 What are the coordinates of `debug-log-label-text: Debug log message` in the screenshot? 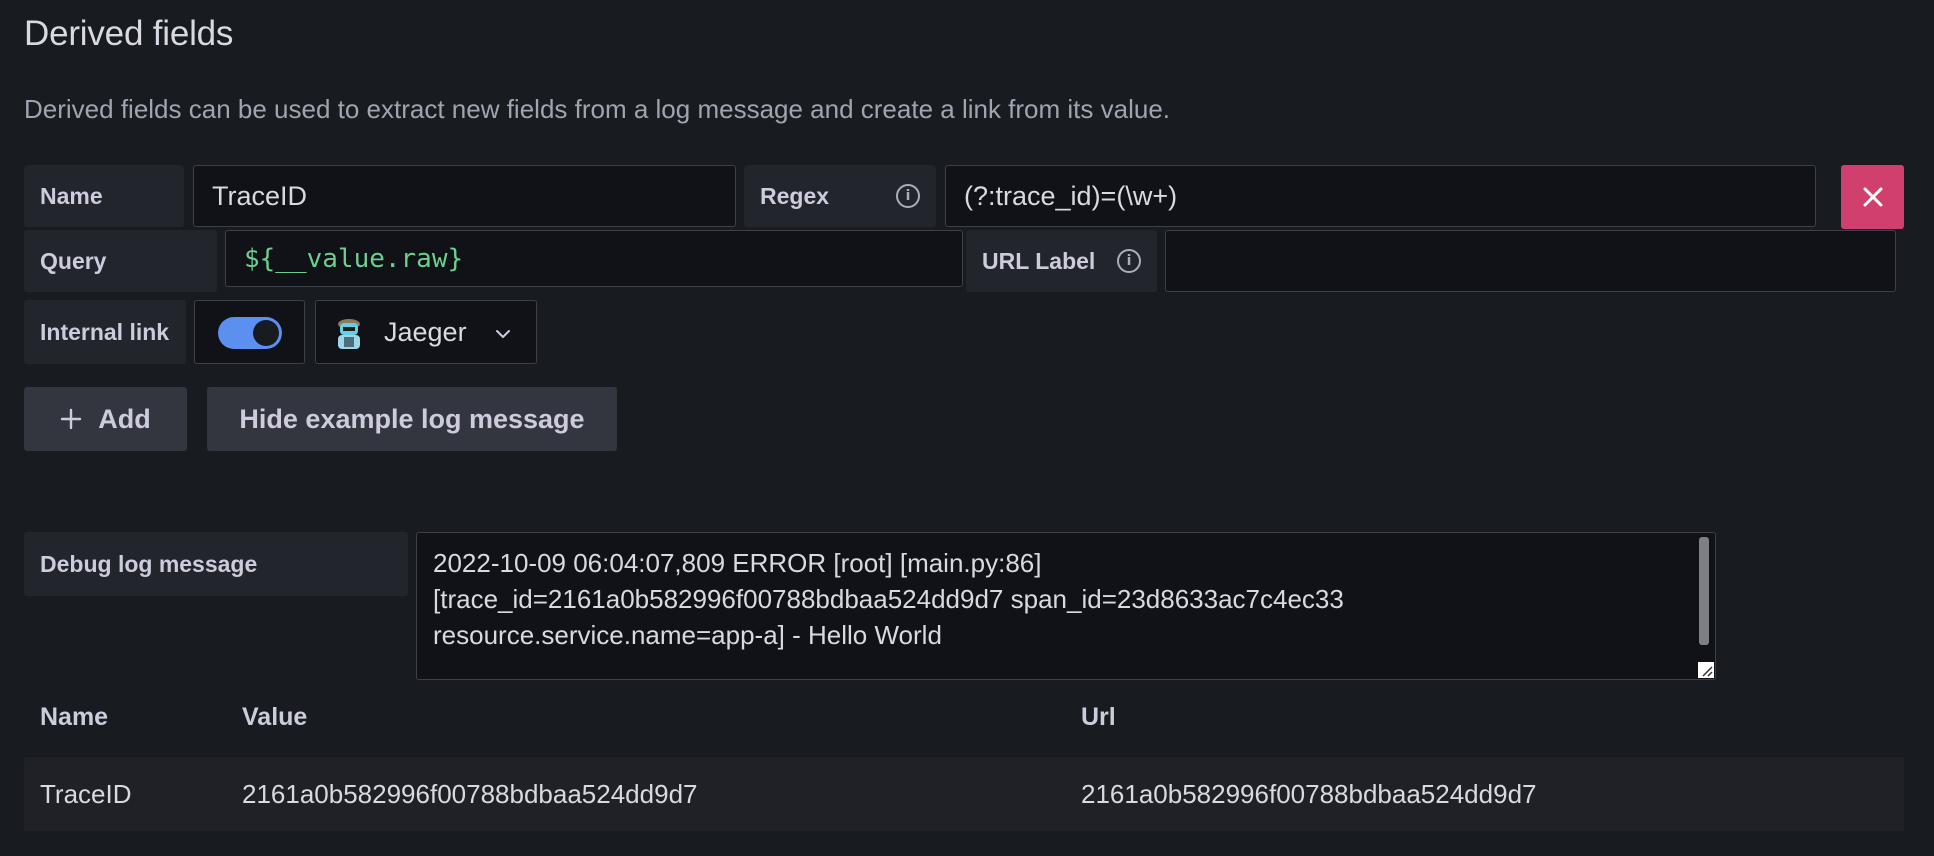 It's located at (149, 563).